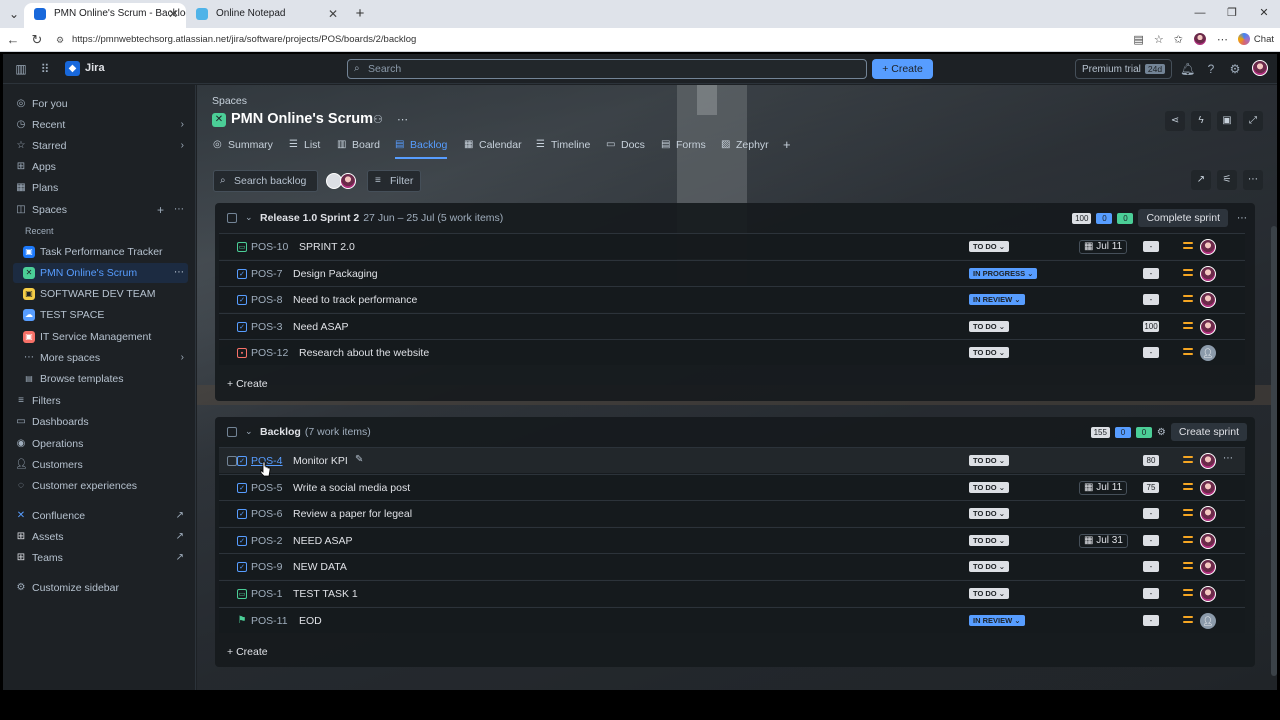 The width and height of the screenshot is (1280, 720). I want to click on sidebar-item-plans: ▦ Plans, so click(100, 188).